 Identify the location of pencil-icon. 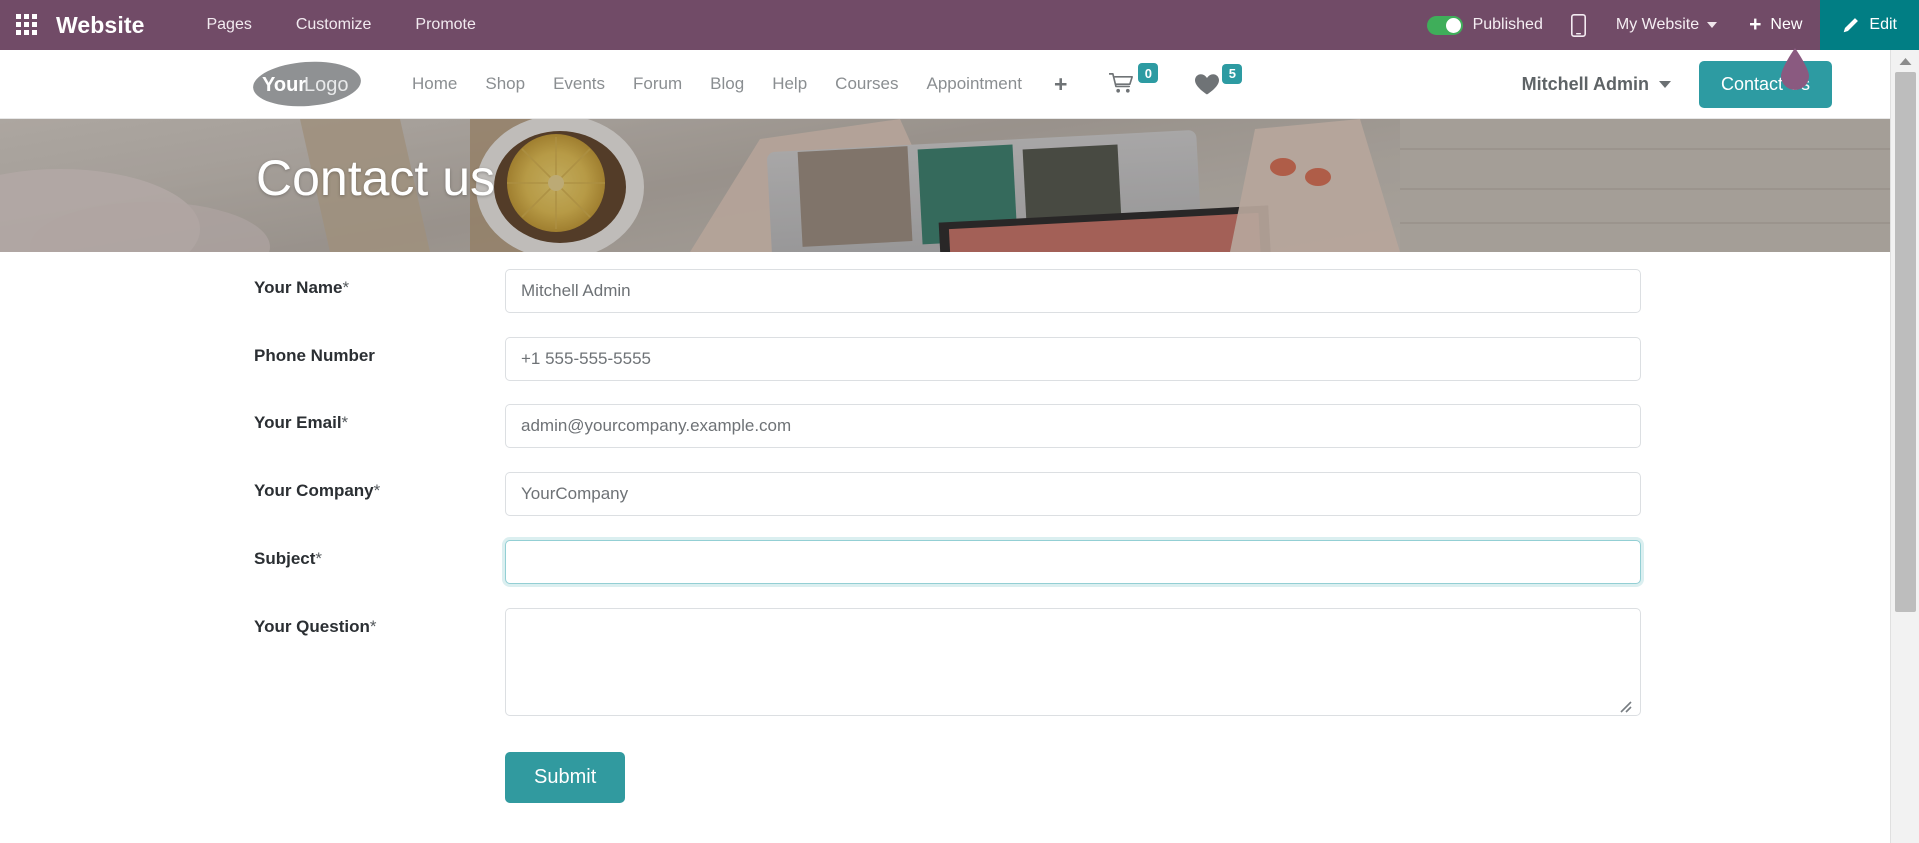
(1851, 24).